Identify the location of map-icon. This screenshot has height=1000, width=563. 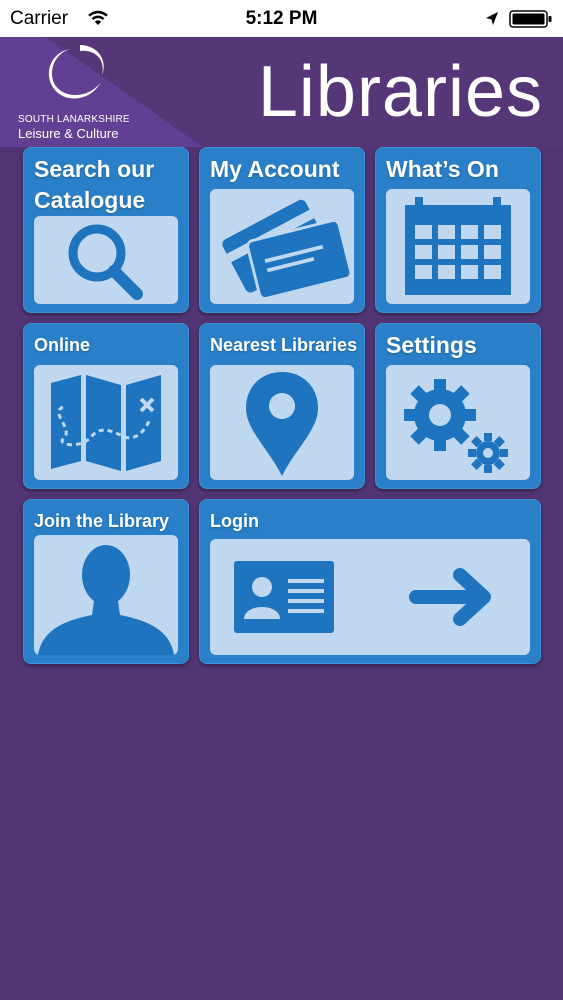
(106, 422).